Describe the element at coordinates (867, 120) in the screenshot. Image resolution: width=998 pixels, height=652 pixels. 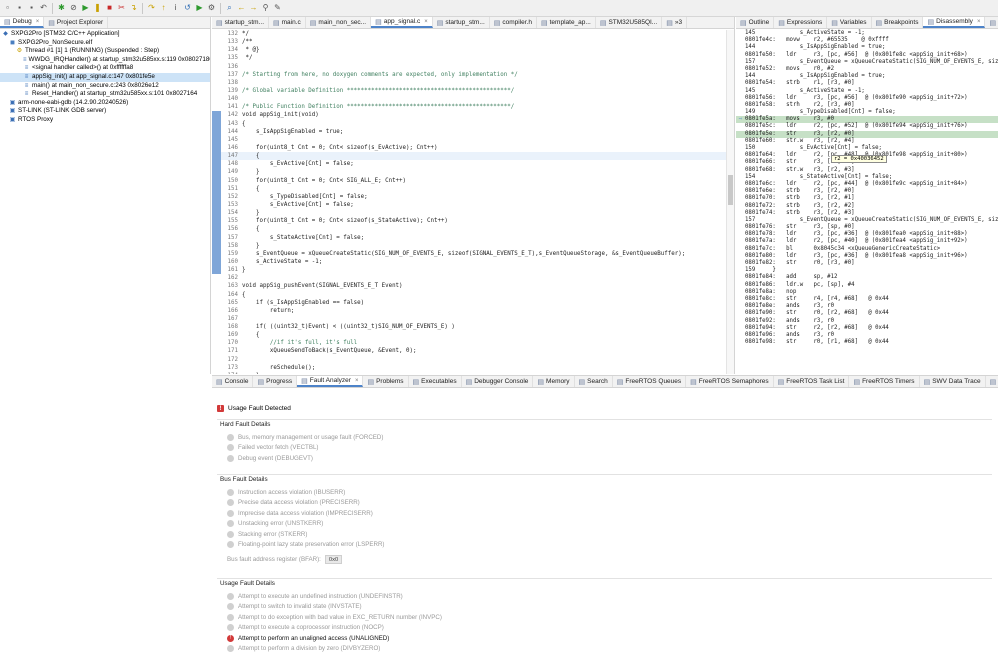
I see `disassembly-line: ⇨ 0801fe5a: movs r3, #0` at that location.